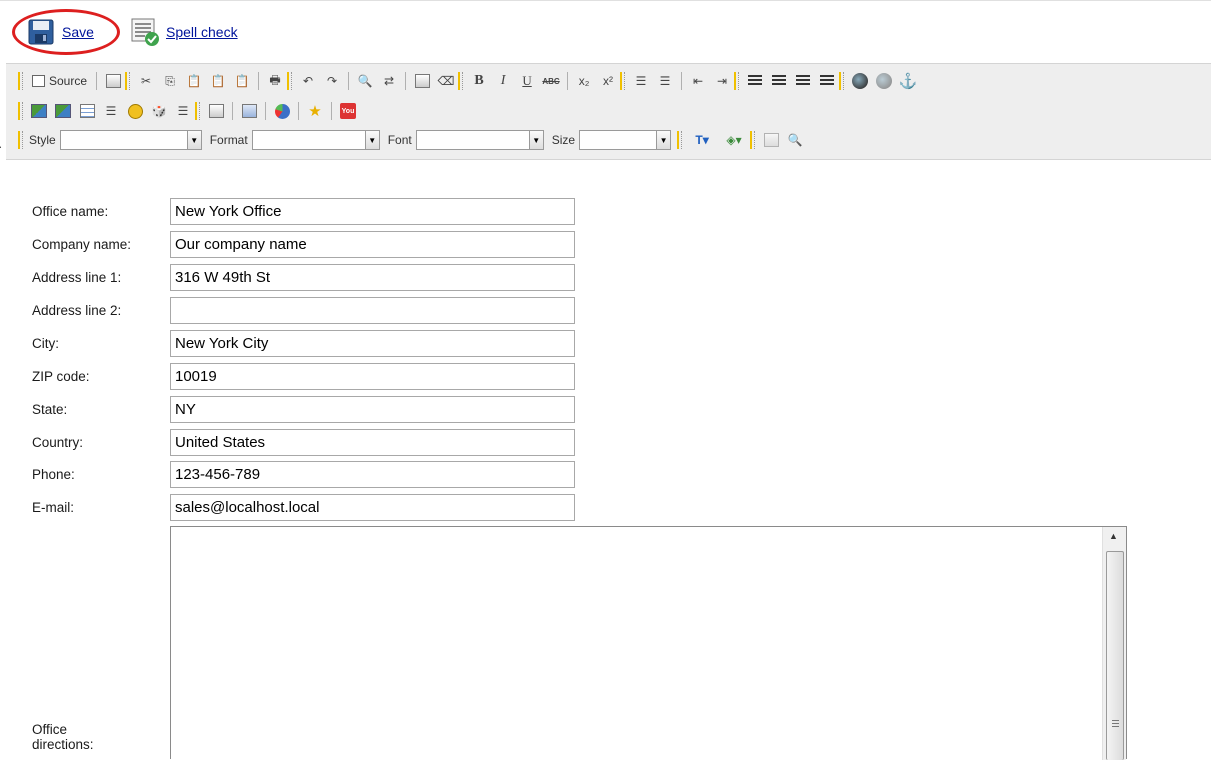 The height and width of the screenshot is (760, 1211). What do you see at coordinates (702, 140) in the screenshot?
I see `text-color-icon: T▾` at bounding box center [702, 140].